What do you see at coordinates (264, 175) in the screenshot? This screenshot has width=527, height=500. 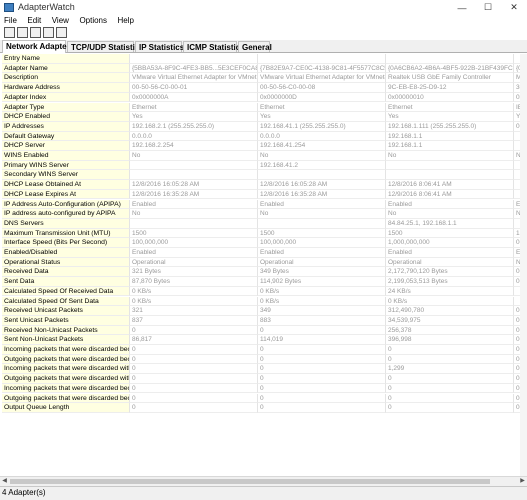 I see `table-row: Secondary WINS Server` at bounding box center [264, 175].